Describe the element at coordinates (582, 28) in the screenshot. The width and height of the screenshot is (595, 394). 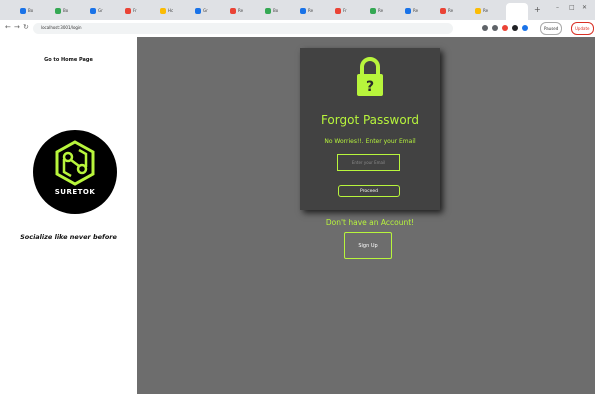
I see `update-button: Update` at that location.